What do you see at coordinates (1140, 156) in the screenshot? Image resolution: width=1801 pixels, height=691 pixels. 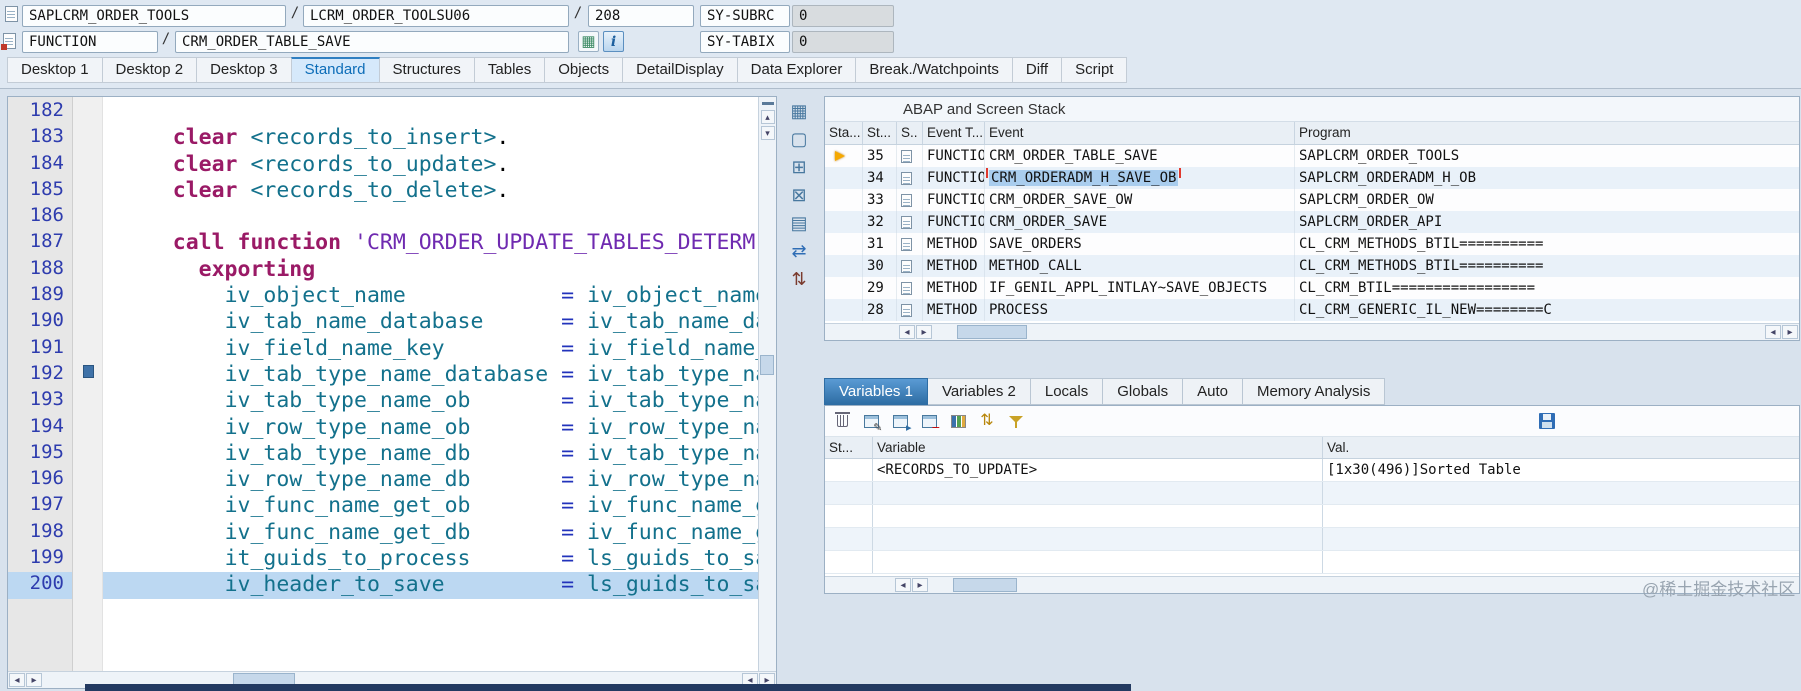 I see `stack-event-cell: CRM_ORDER_TABLE_SAVE` at bounding box center [1140, 156].